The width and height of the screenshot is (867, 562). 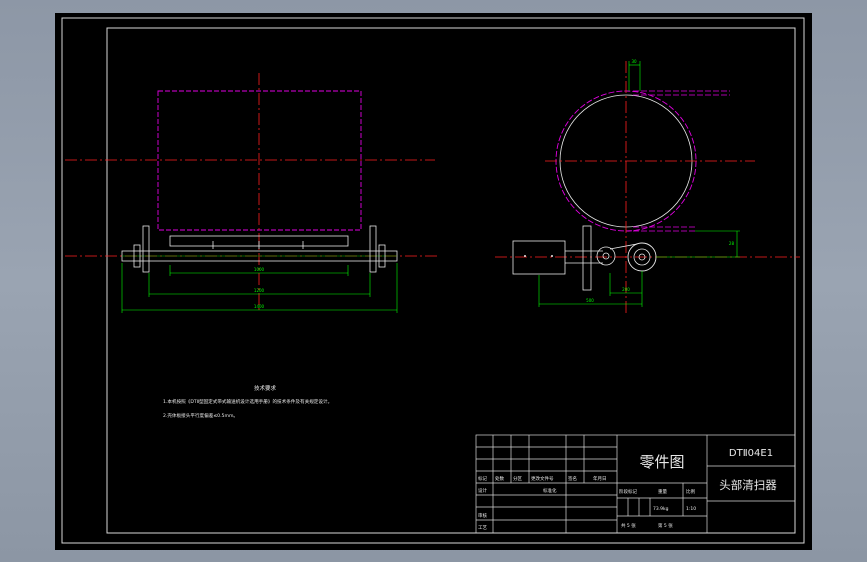 What do you see at coordinates (690, 491) in the screenshot?
I see `label-scale: 比例` at bounding box center [690, 491].